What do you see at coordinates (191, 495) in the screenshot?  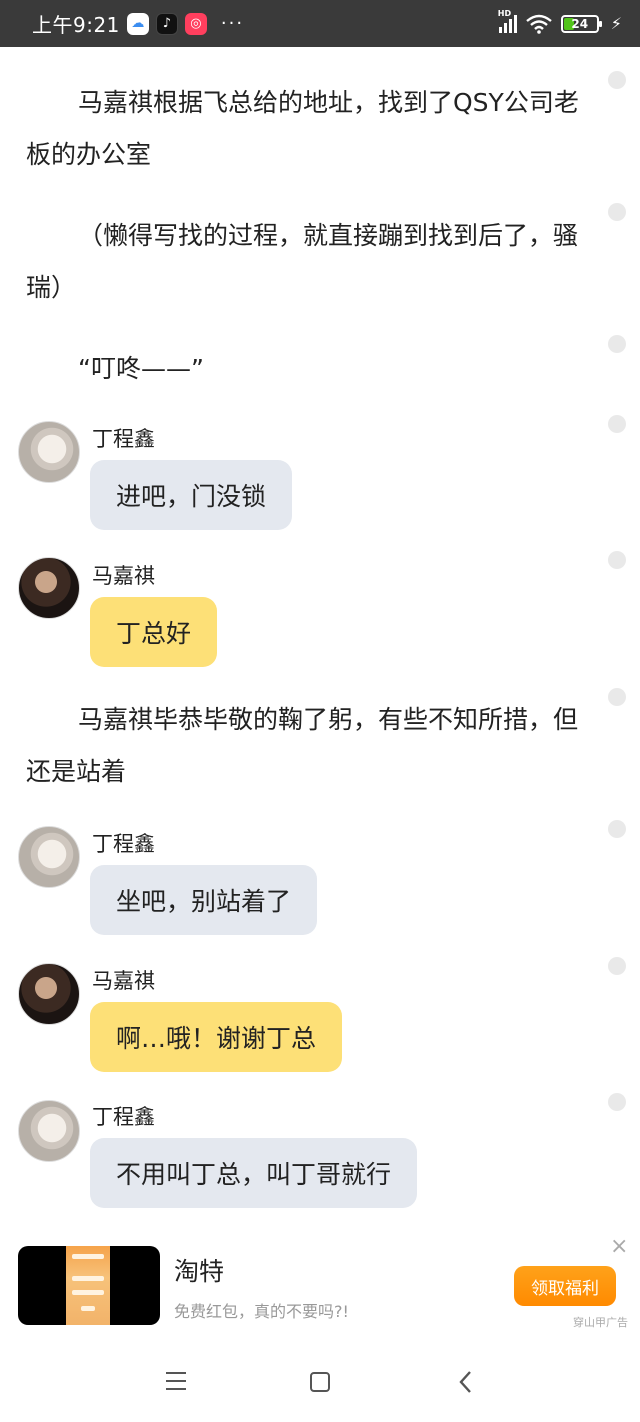 I see `message-bubble: 进吧，门没锁` at bounding box center [191, 495].